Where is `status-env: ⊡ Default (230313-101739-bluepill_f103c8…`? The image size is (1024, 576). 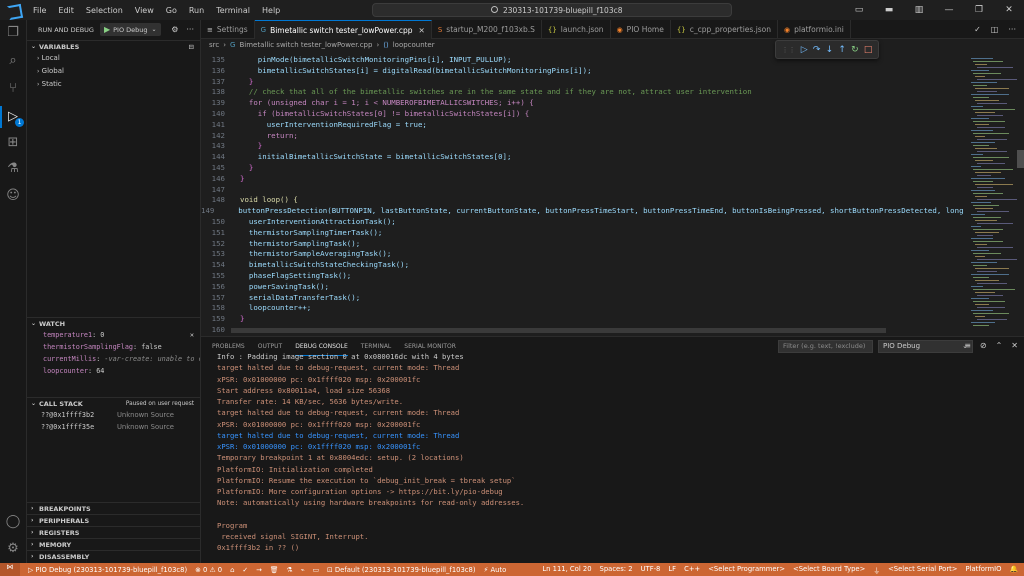 status-env: ⊡ Default (230313-101739-bluepill_f103c8… is located at coordinates (401, 570).